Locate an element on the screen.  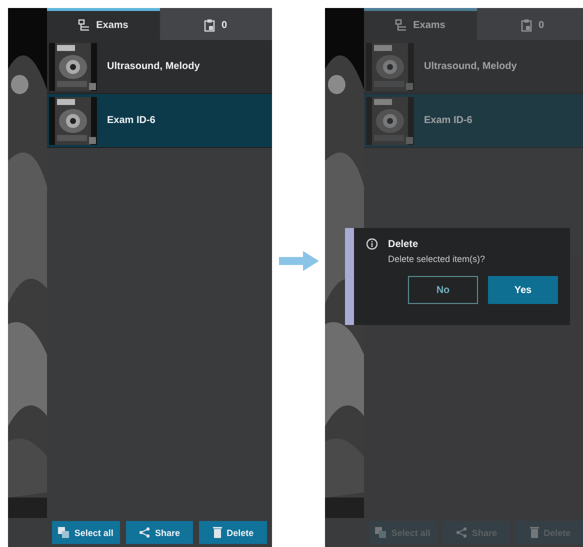
arrow-icon is located at coordinates (298, 260).